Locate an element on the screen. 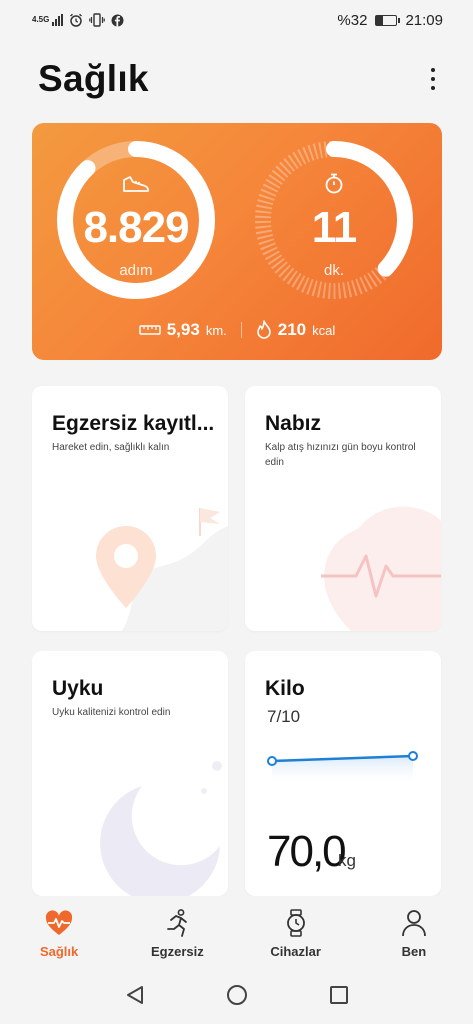 The image size is (473, 1024). exercise-card-subtitle: Hareket edin, sağlıklı kalın is located at coordinates (111, 447).